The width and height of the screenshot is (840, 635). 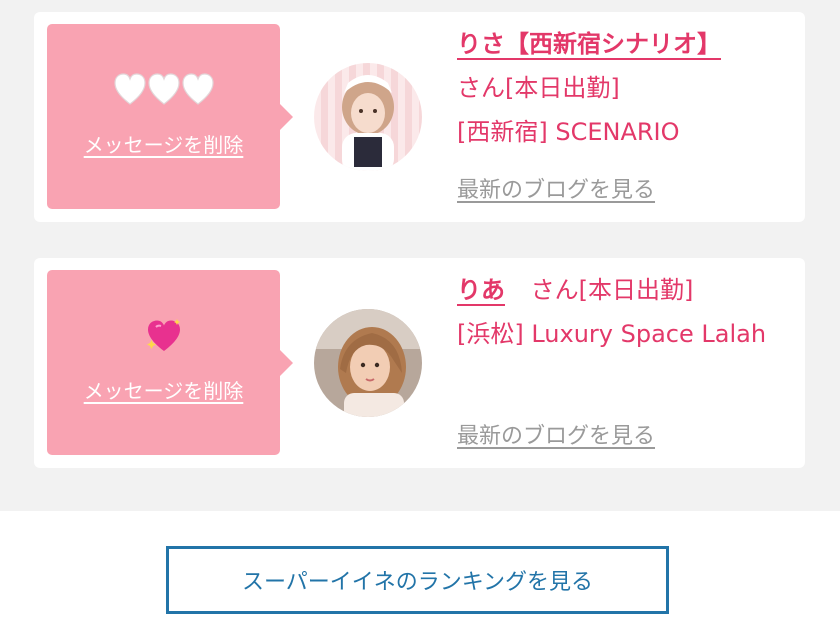 I want to click on sparkling-heart-icon, so click(x=163, y=336).